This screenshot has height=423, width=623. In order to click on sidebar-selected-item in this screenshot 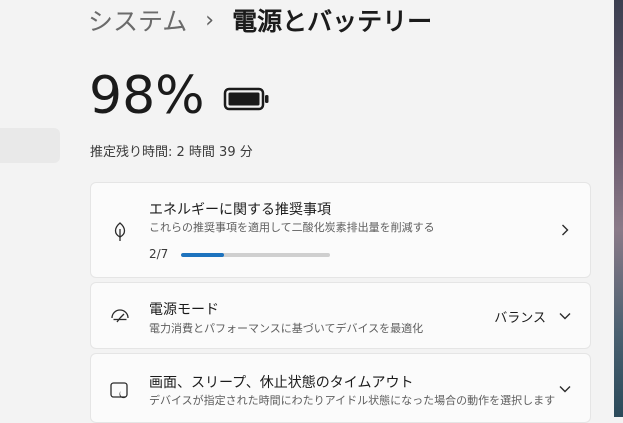, I will do `click(30, 145)`.